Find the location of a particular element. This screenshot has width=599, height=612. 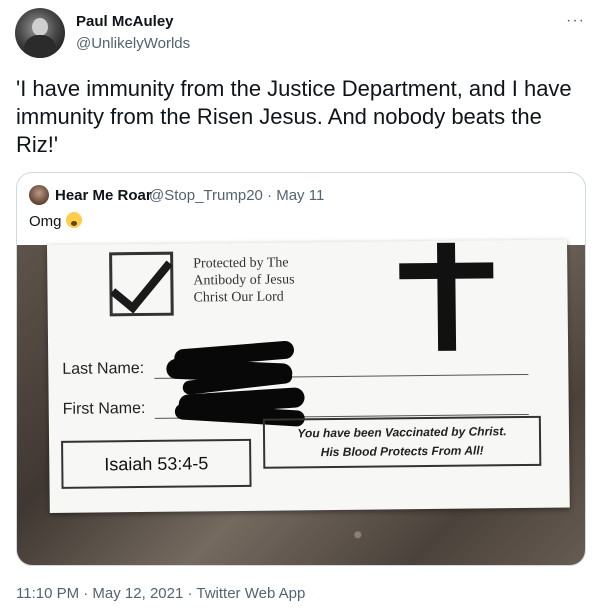

scripture-reference-box: Isaiah 53:4-5 is located at coordinates (156, 463).